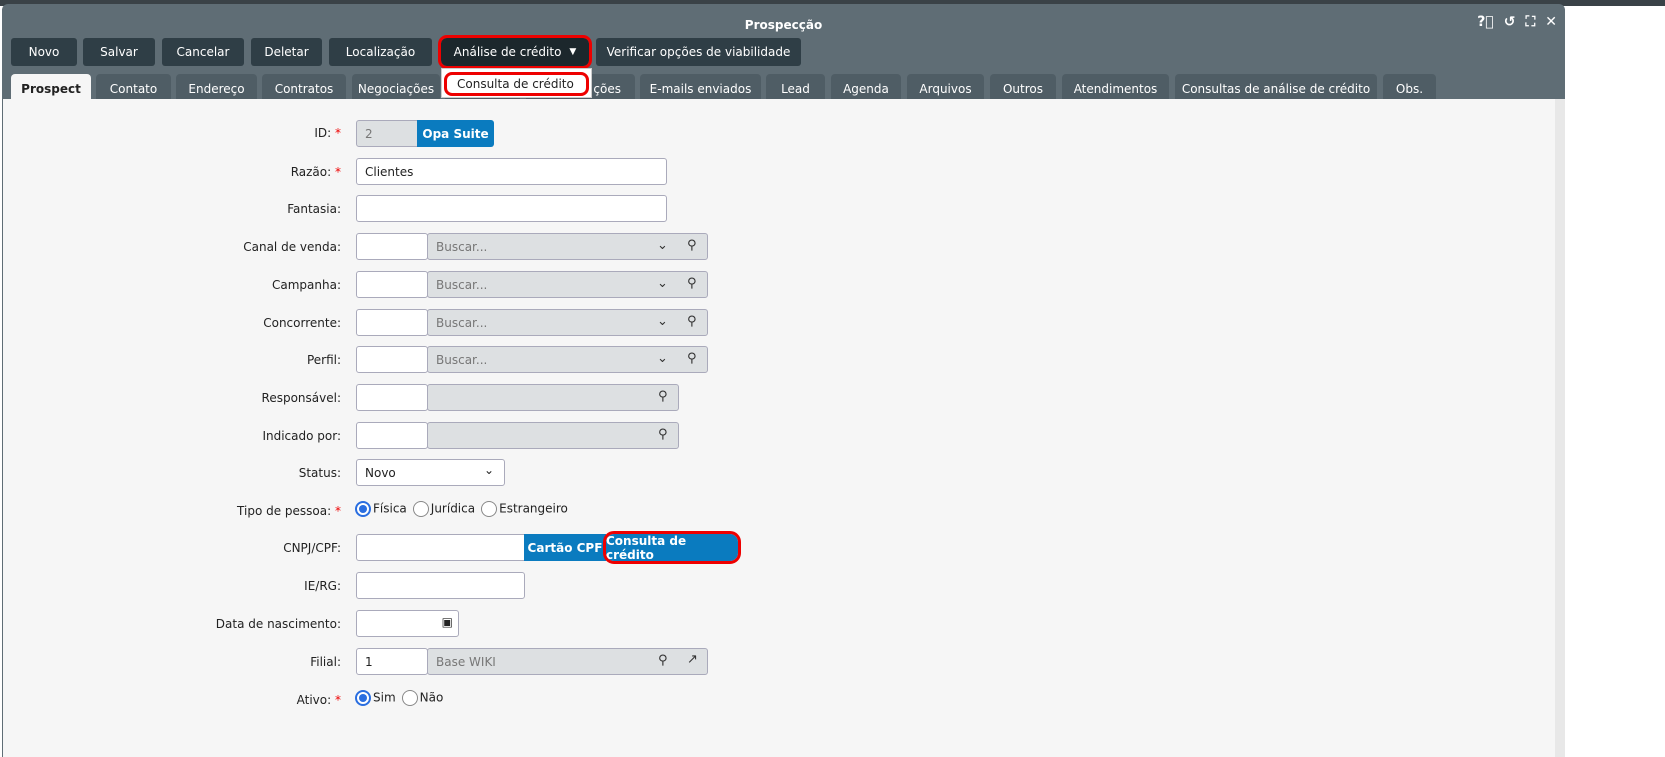 This screenshot has height=757, width=1665. What do you see at coordinates (672, 547) in the screenshot?
I see `consulta-credito-button: Consulta de crédito` at bounding box center [672, 547].